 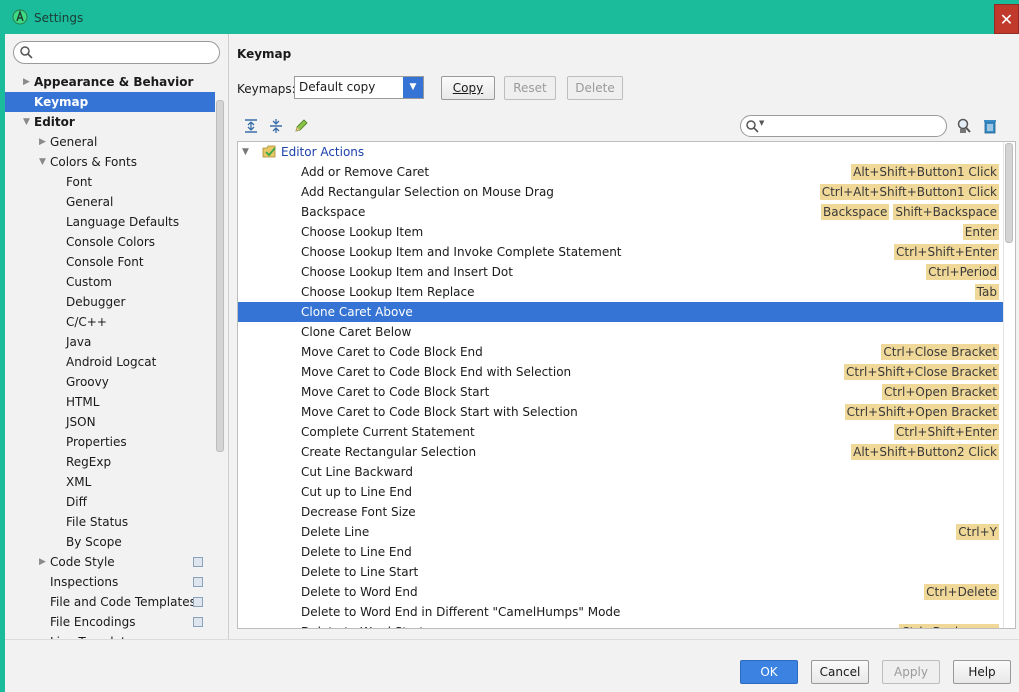 What do you see at coordinates (468, 88) in the screenshot?
I see `copy-button: Copy` at bounding box center [468, 88].